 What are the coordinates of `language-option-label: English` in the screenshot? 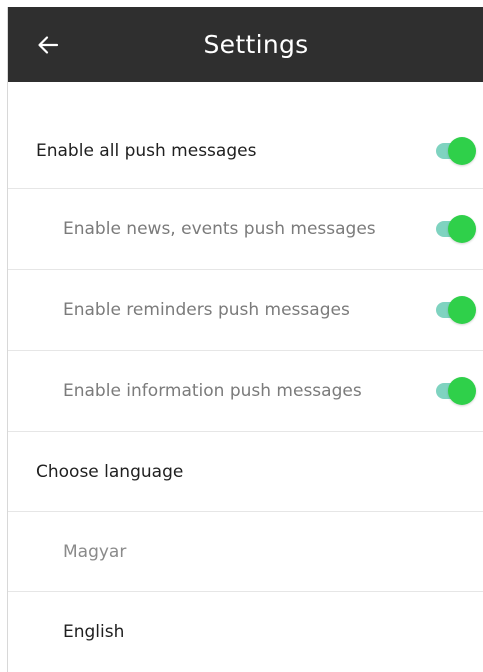 It's located at (94, 632).